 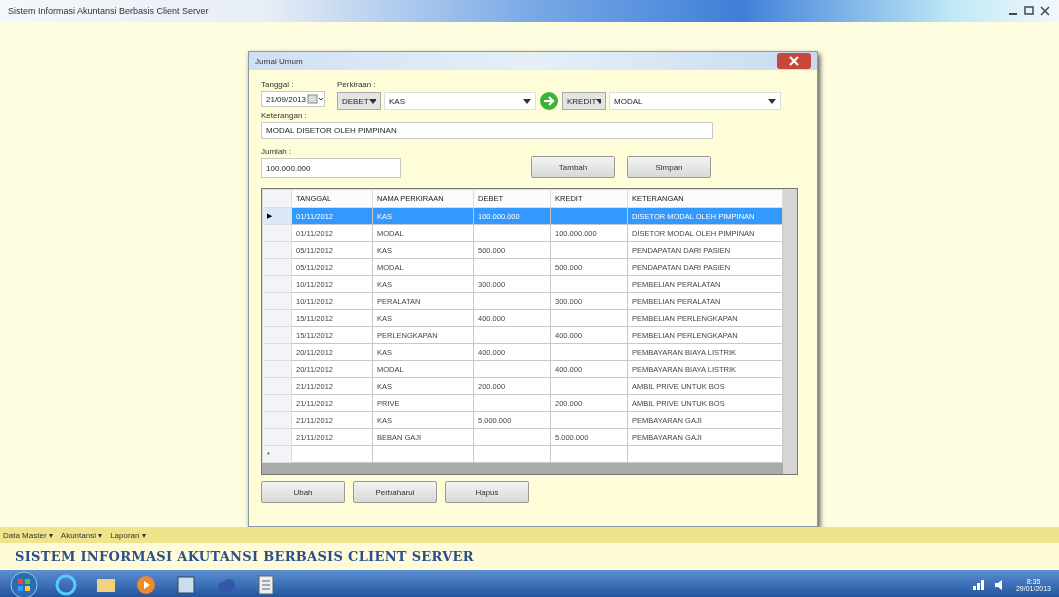 I want to click on menu-item: Data Master ▾, so click(x=28, y=535).